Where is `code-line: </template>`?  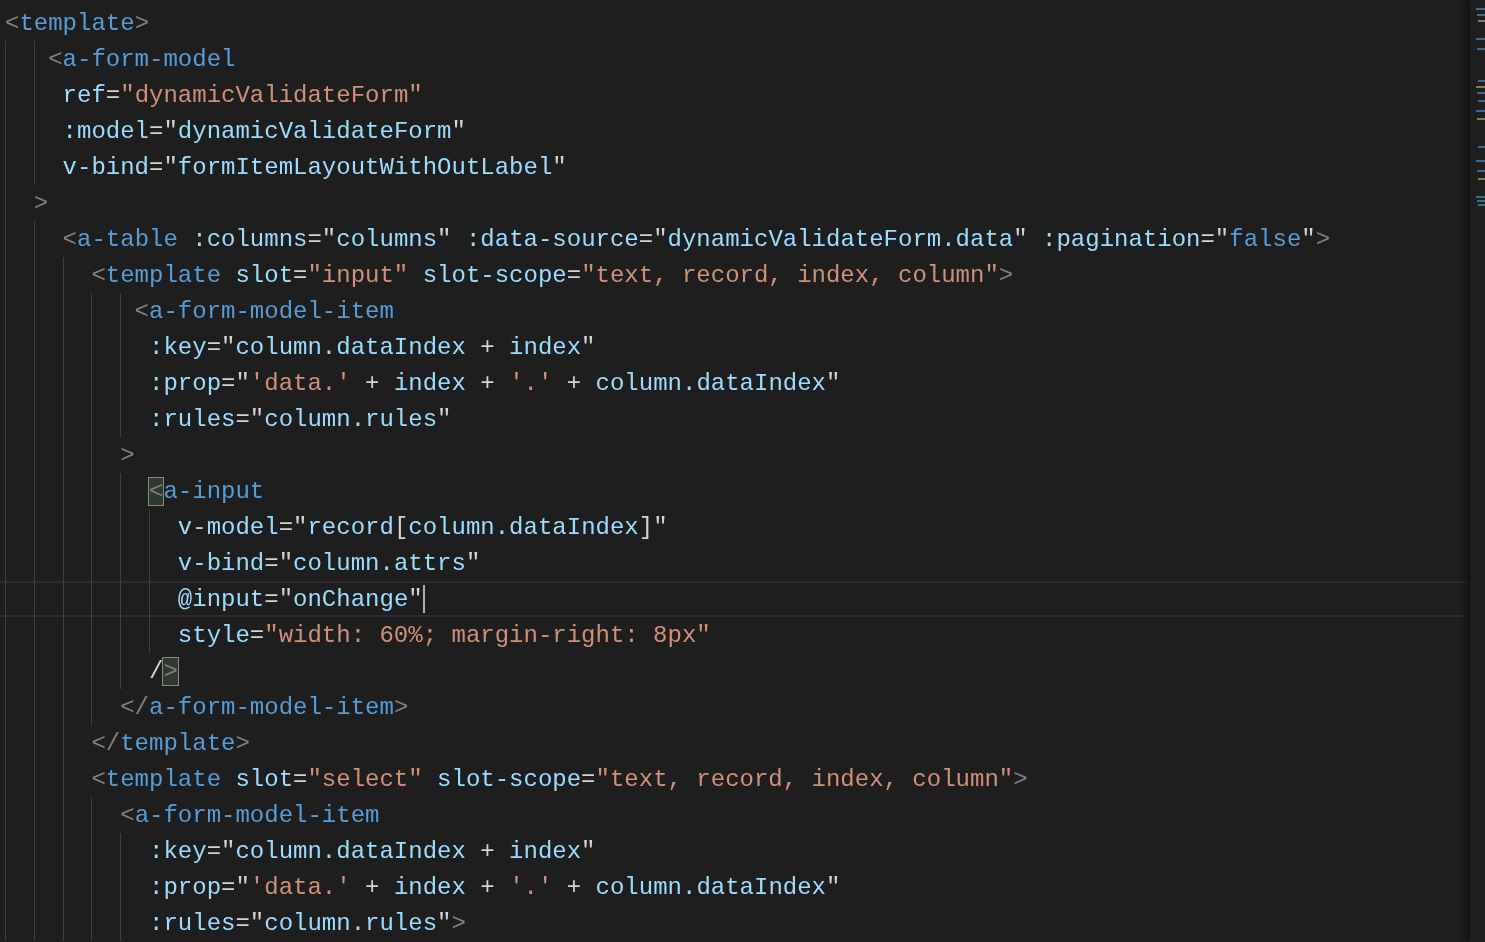
code-line: </template> is located at coordinates (170, 743).